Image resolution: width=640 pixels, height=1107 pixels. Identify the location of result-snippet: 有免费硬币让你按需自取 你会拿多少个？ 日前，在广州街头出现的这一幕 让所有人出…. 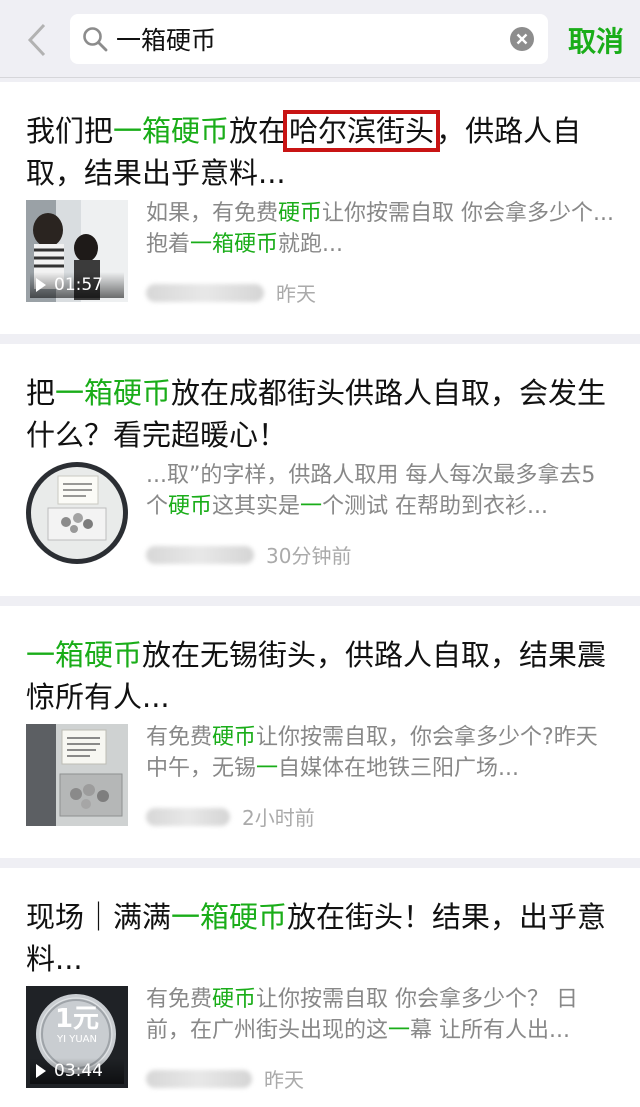
(381, 1015).